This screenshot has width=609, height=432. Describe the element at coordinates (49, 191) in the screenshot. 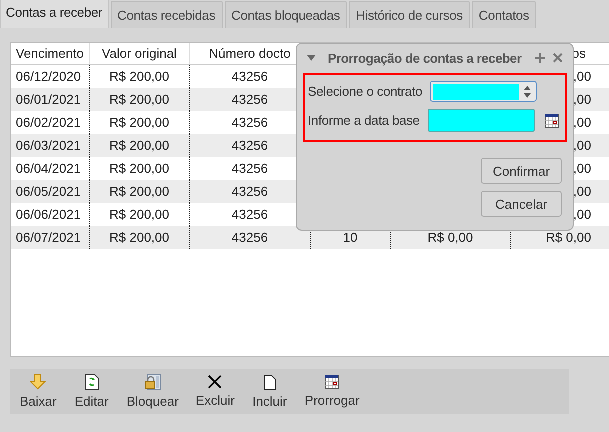

I see `table-cell: 06/05/2021` at that location.